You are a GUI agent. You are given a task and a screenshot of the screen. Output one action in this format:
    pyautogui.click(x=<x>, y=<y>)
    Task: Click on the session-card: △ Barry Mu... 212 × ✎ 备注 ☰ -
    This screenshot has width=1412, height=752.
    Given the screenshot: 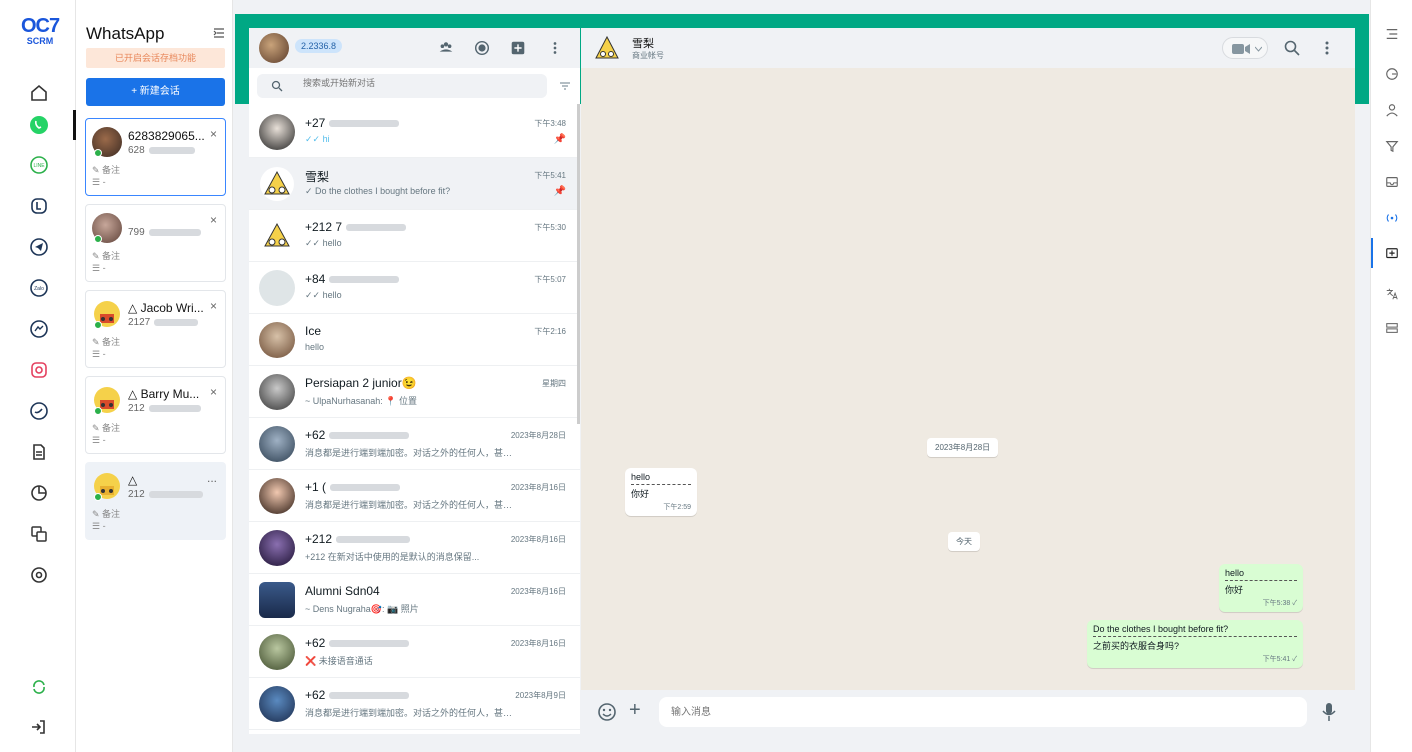 What is the action you would take?
    pyautogui.click(x=155, y=415)
    